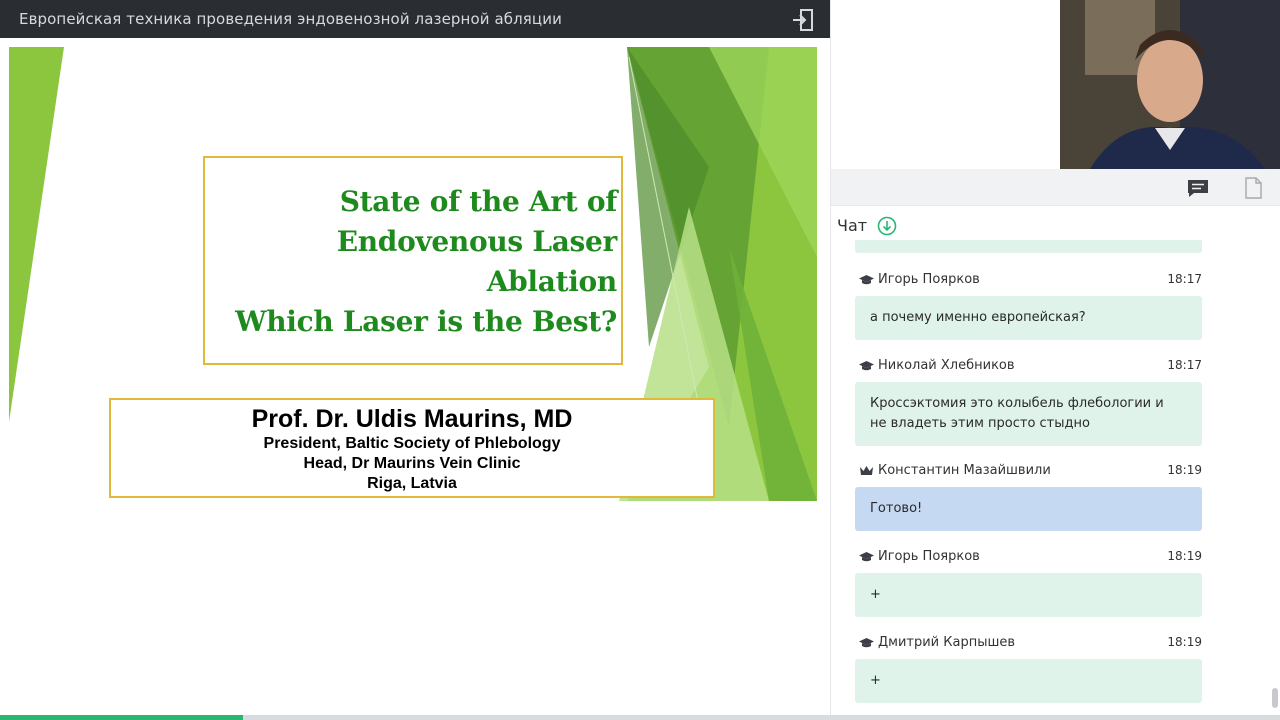 This screenshot has height=720, width=1280. I want to click on crown-icon, so click(866, 470).